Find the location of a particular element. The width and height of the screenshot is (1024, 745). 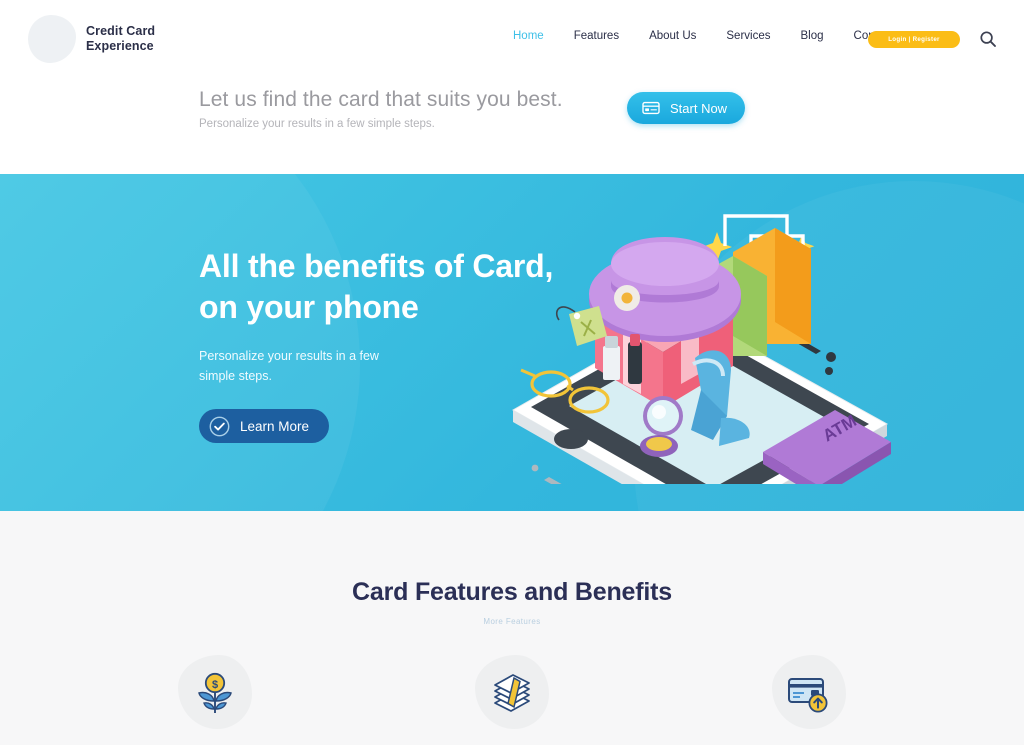

credit-card-up-arrow-icon is located at coordinates (808, 695).